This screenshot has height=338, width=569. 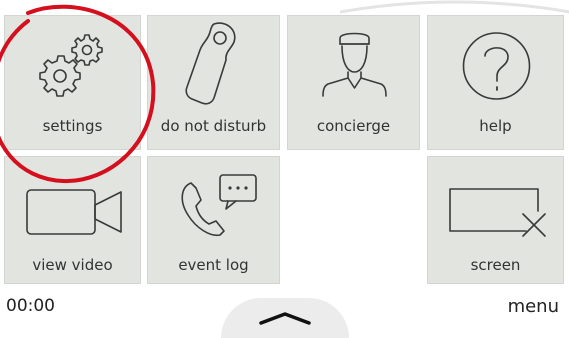 I want to click on chevron-up-icon, so click(x=285, y=318).